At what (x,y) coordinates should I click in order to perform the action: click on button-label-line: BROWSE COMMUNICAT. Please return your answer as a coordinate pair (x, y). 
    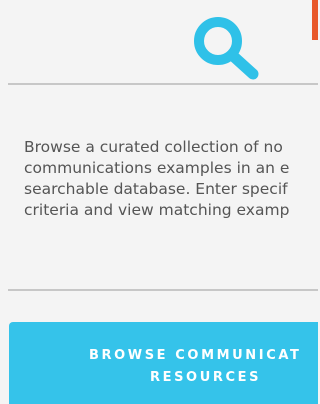
    Looking at the image, I should click on (195, 355).